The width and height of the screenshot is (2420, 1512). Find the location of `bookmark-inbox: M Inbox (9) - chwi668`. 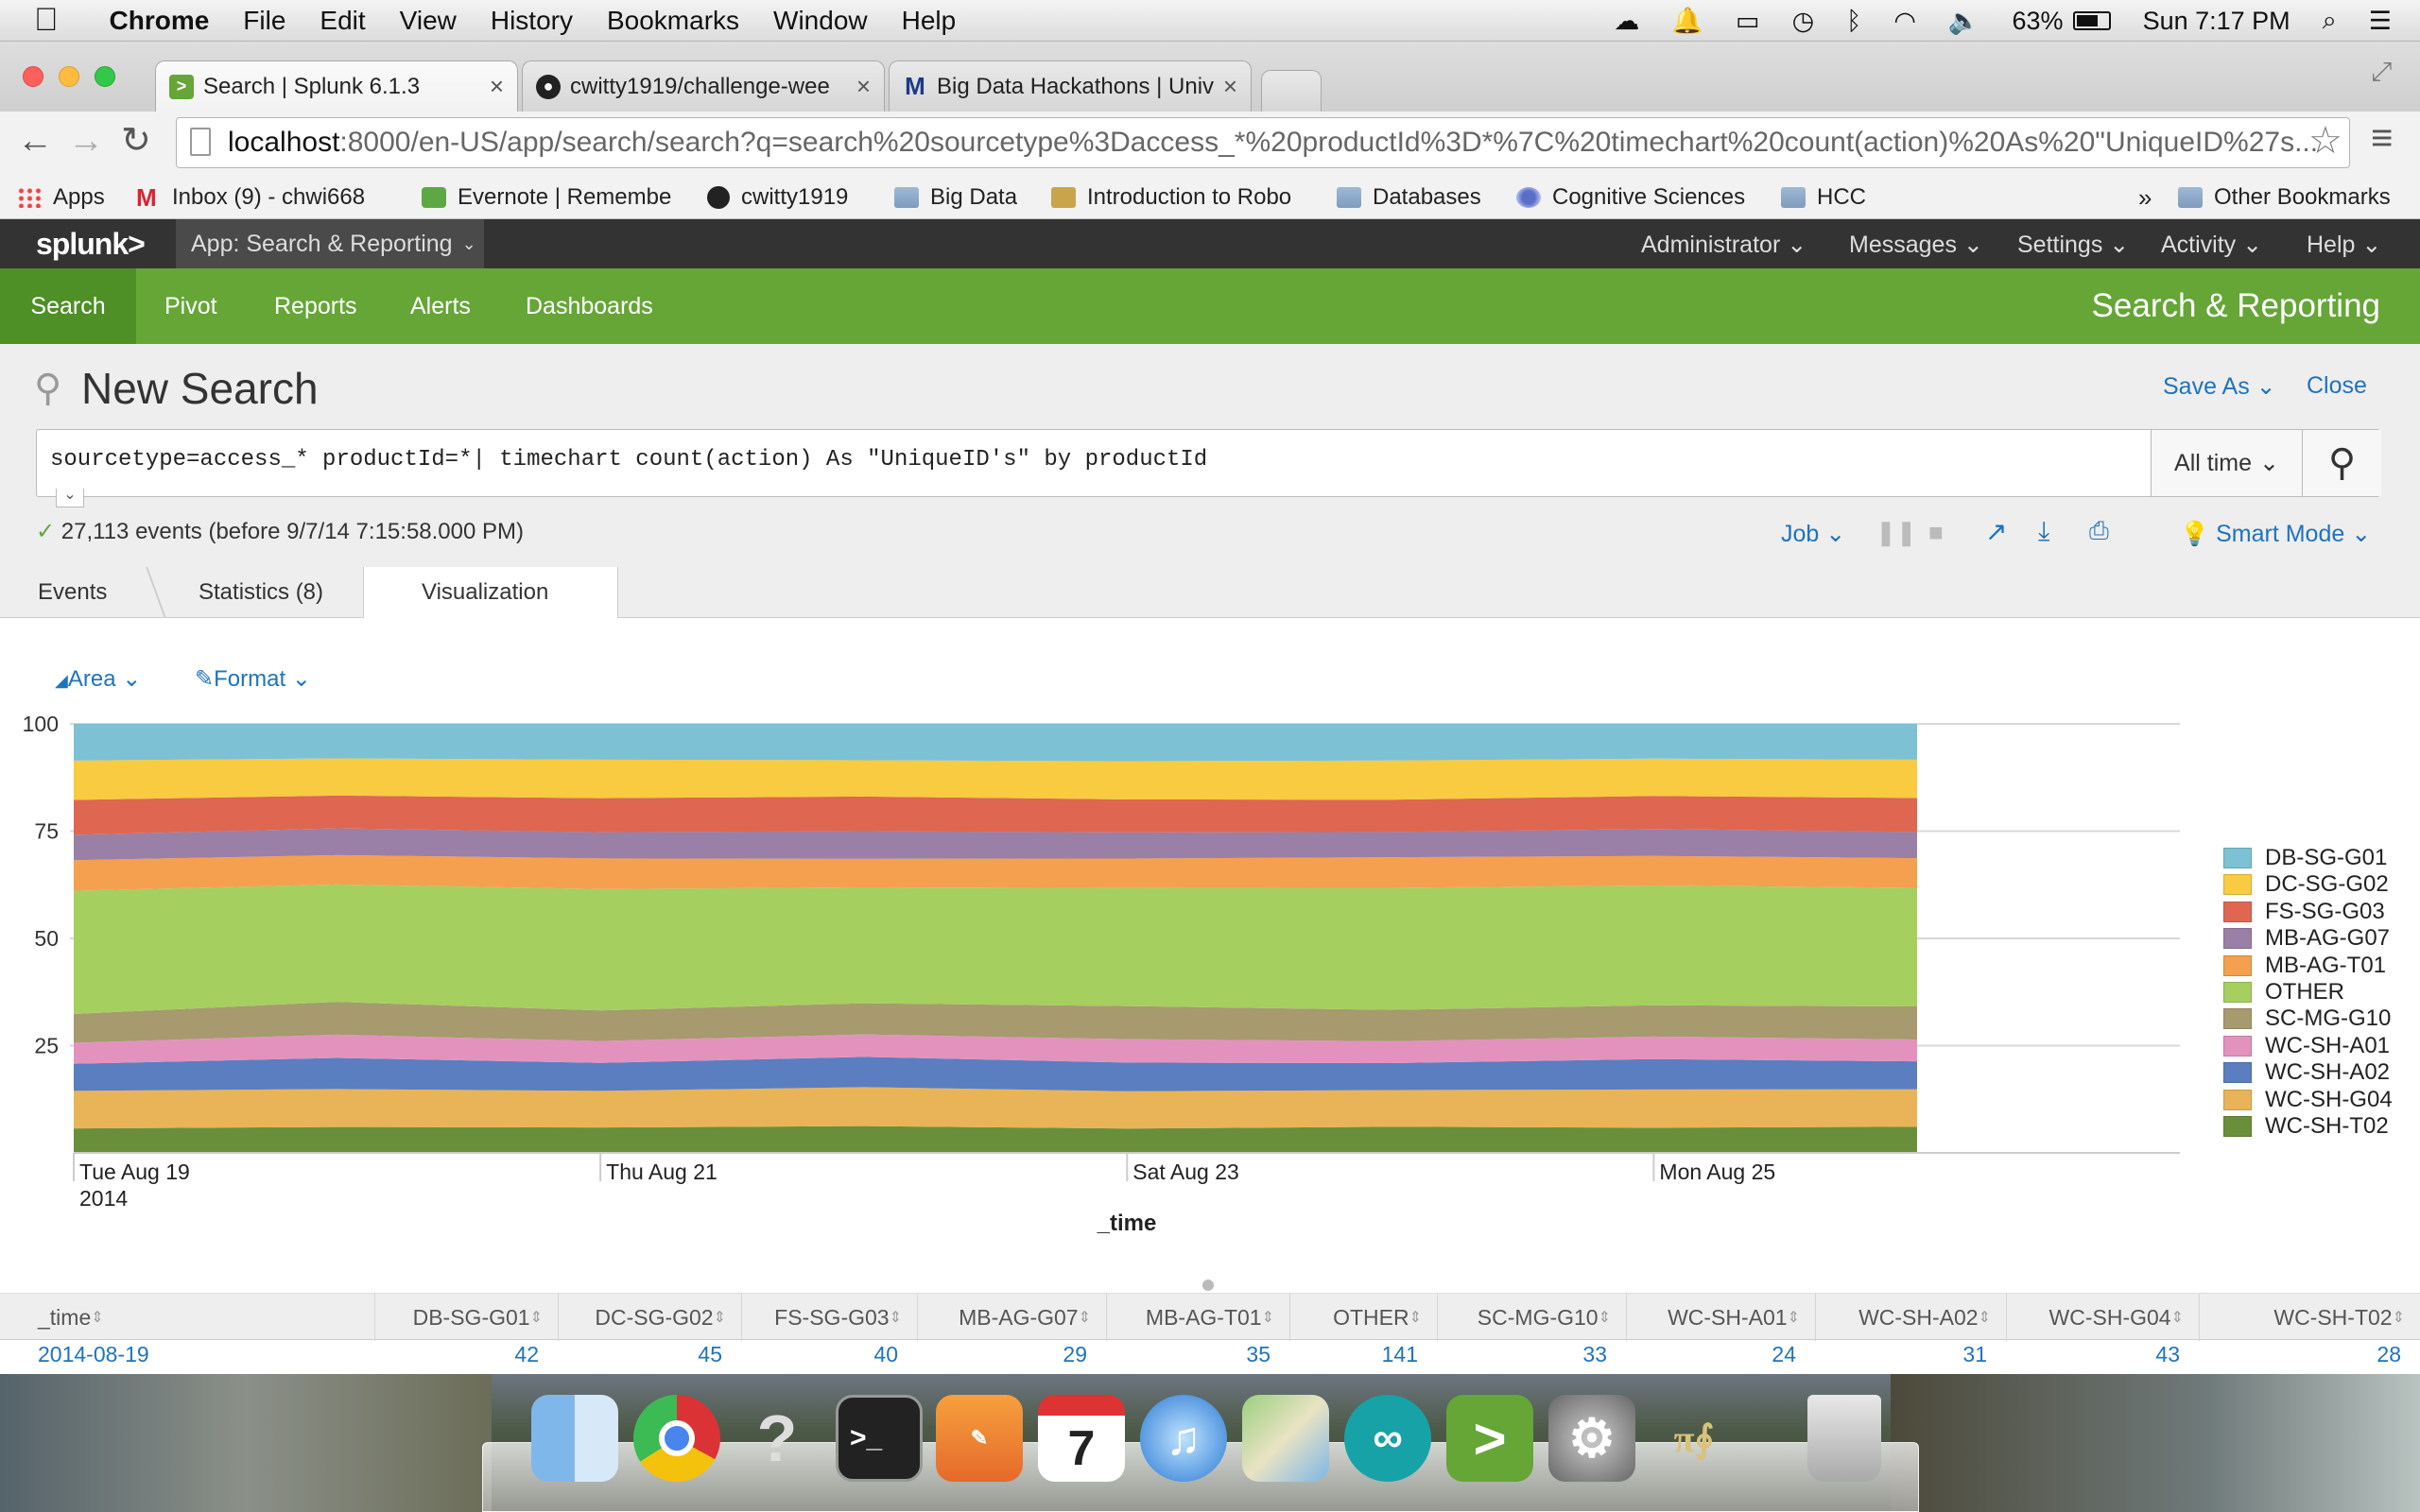

bookmark-inbox: M Inbox (9) - chwi668 is located at coordinates (263, 197).